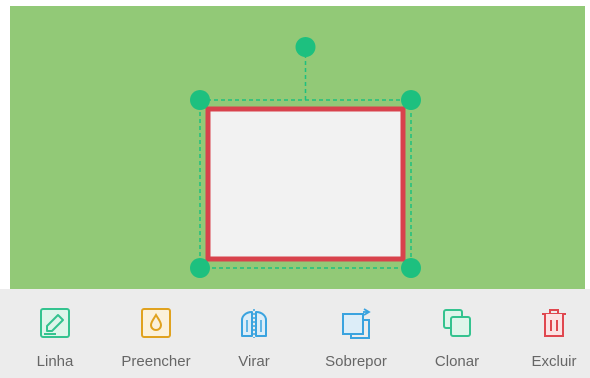  I want to click on fill-button: Preencher, so click(156, 333).